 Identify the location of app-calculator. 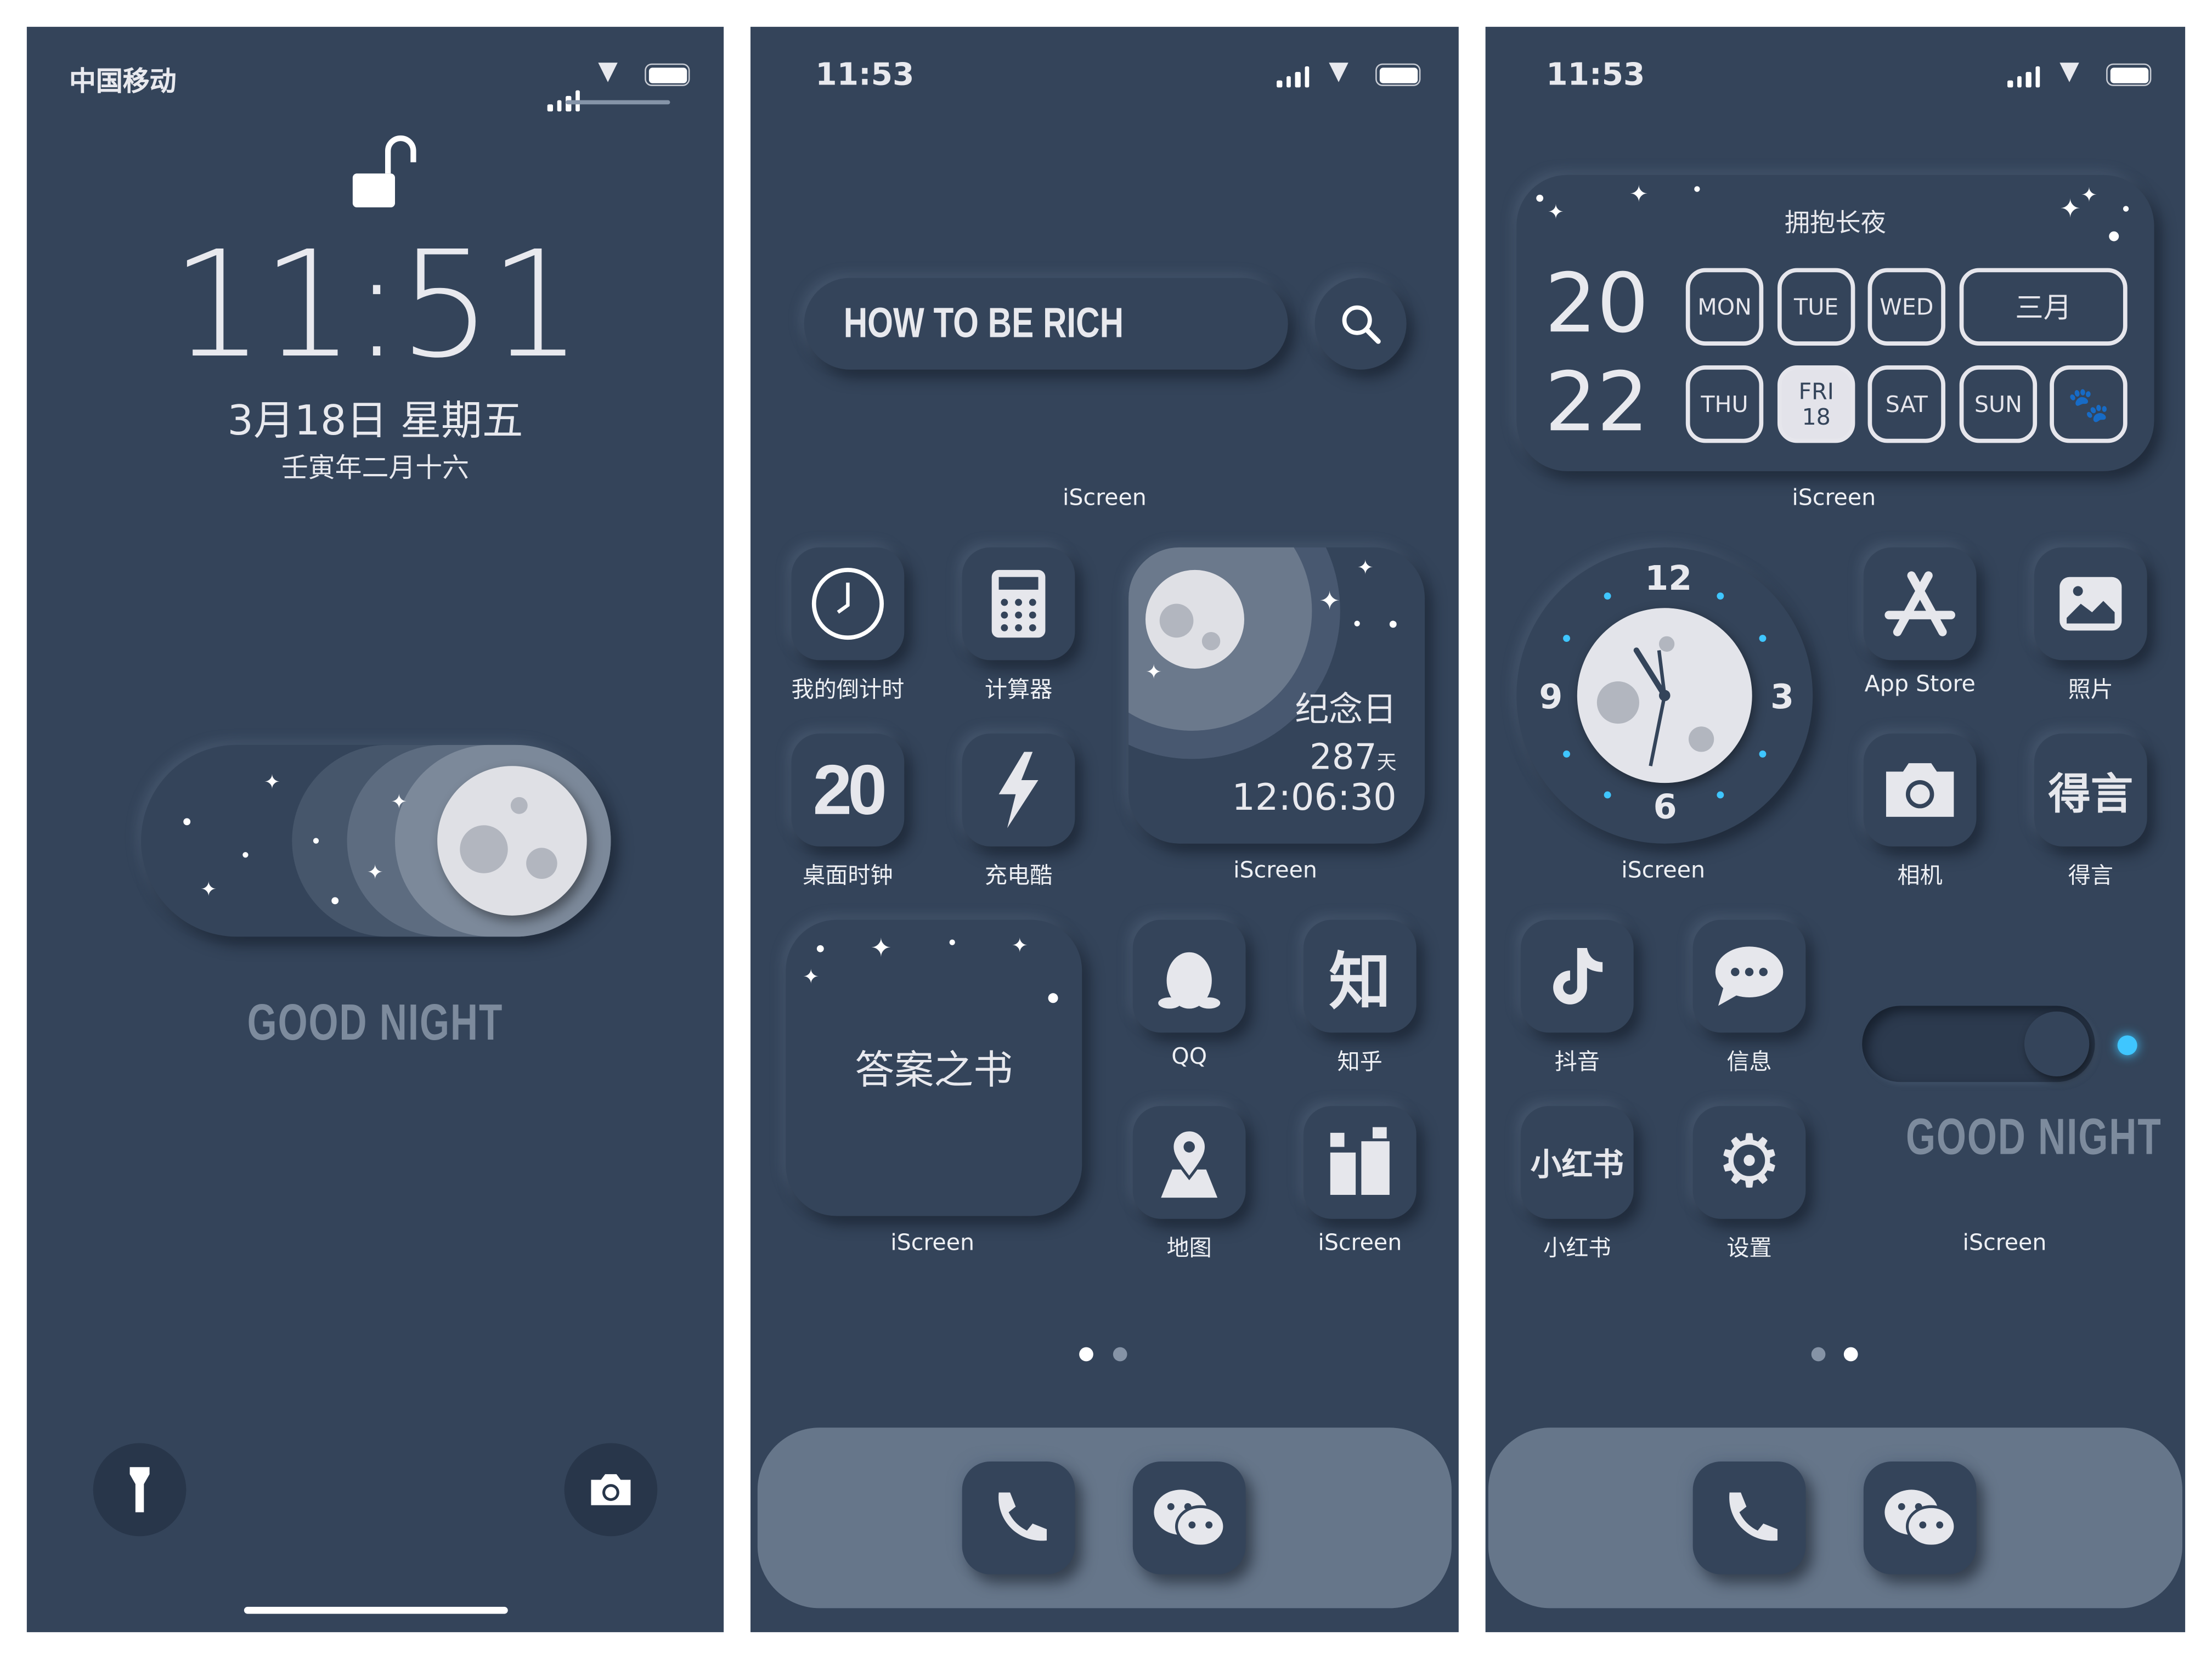
(1019, 604).